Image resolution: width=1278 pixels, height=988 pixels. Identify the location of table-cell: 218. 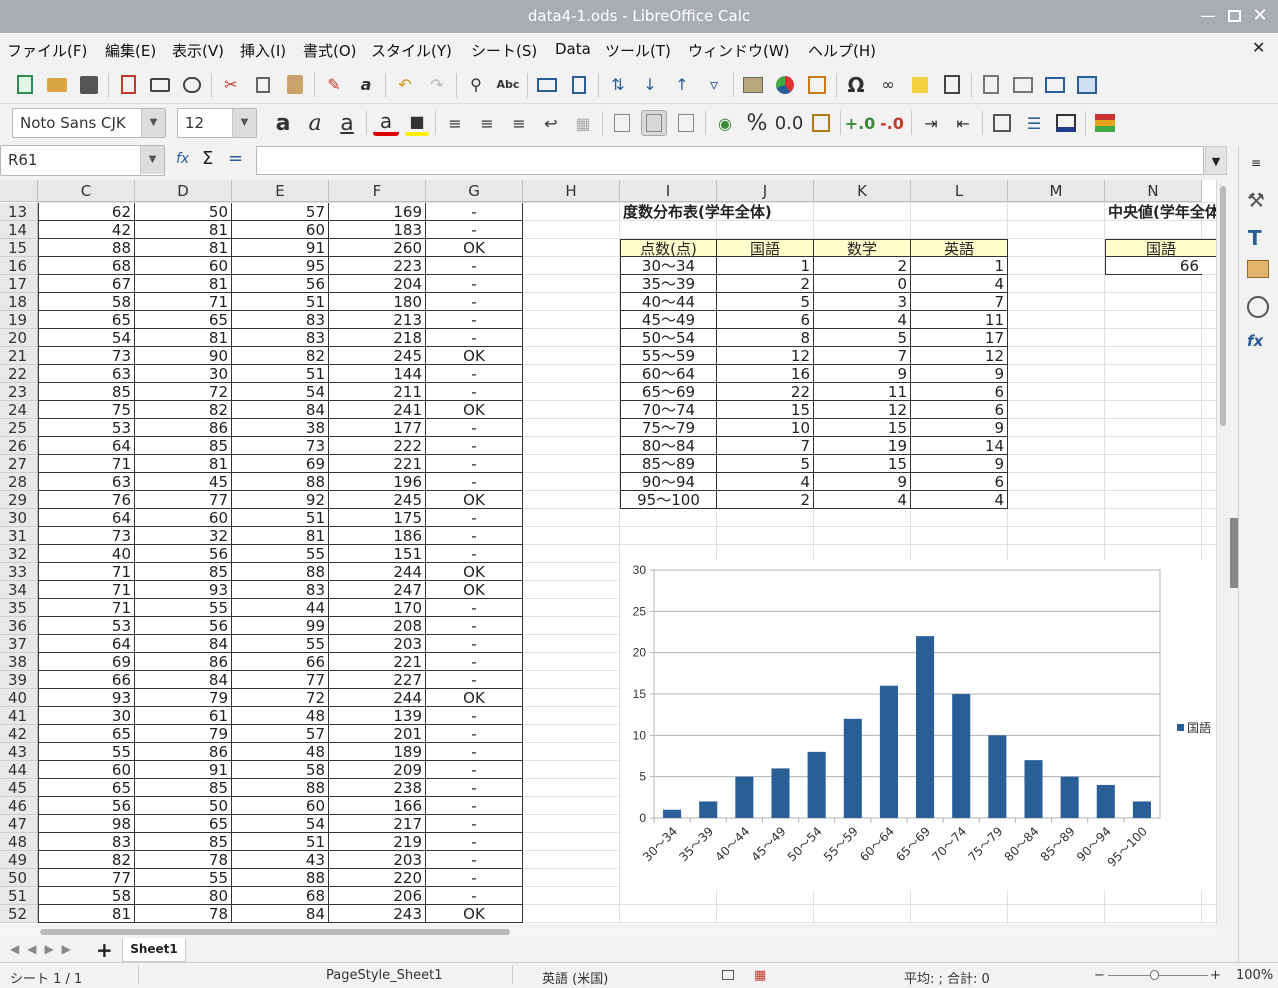
(377, 338).